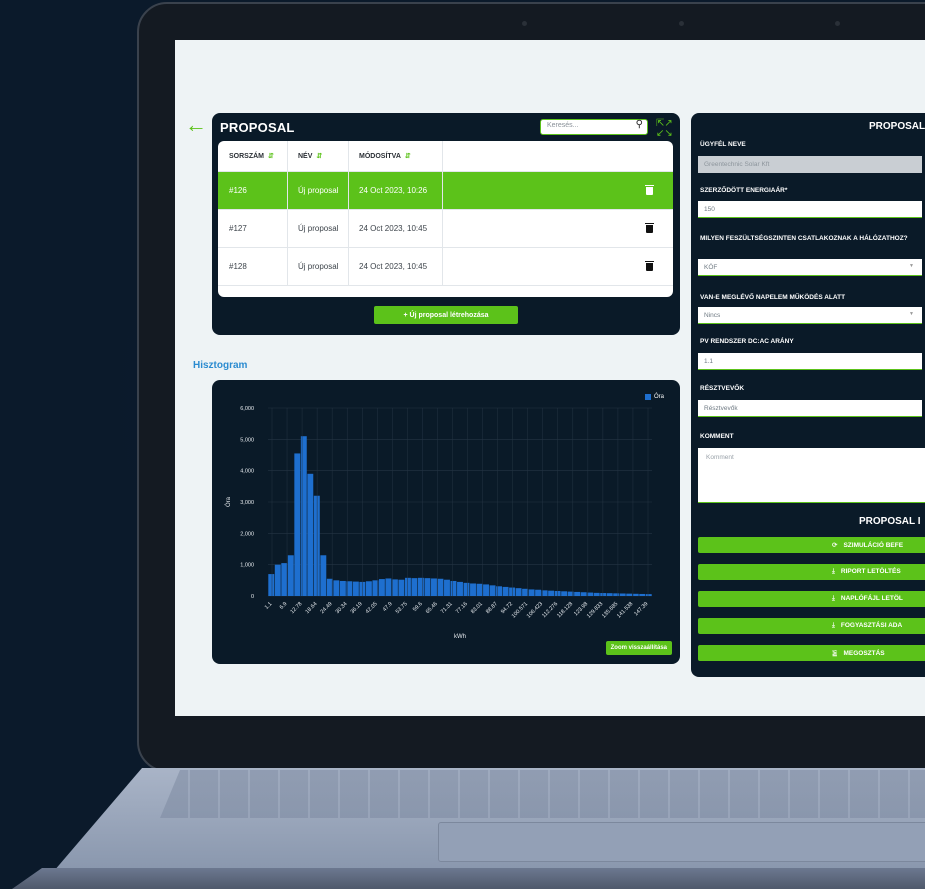  Describe the element at coordinates (247, 440) in the screenshot. I see `y-tick-label: 5,000` at that location.